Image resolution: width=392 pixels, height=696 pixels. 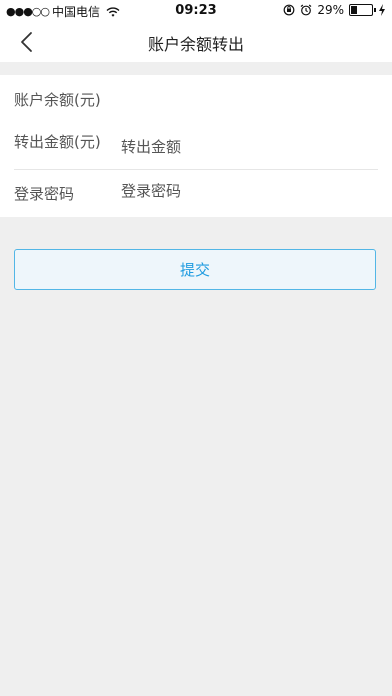 What do you see at coordinates (362, 10) in the screenshot?
I see `battery-icon` at bounding box center [362, 10].